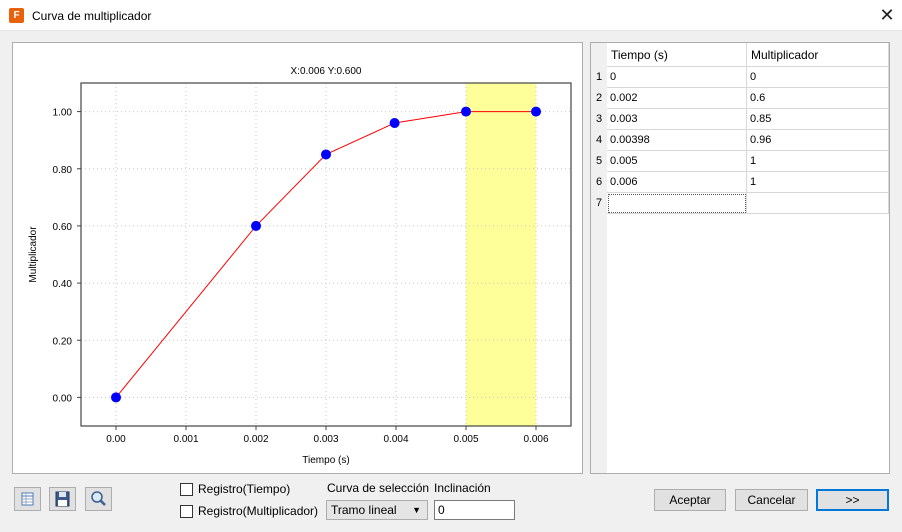 The width and height of the screenshot is (902, 532). I want to click on tiempo-cell: 0.002, so click(677, 98).